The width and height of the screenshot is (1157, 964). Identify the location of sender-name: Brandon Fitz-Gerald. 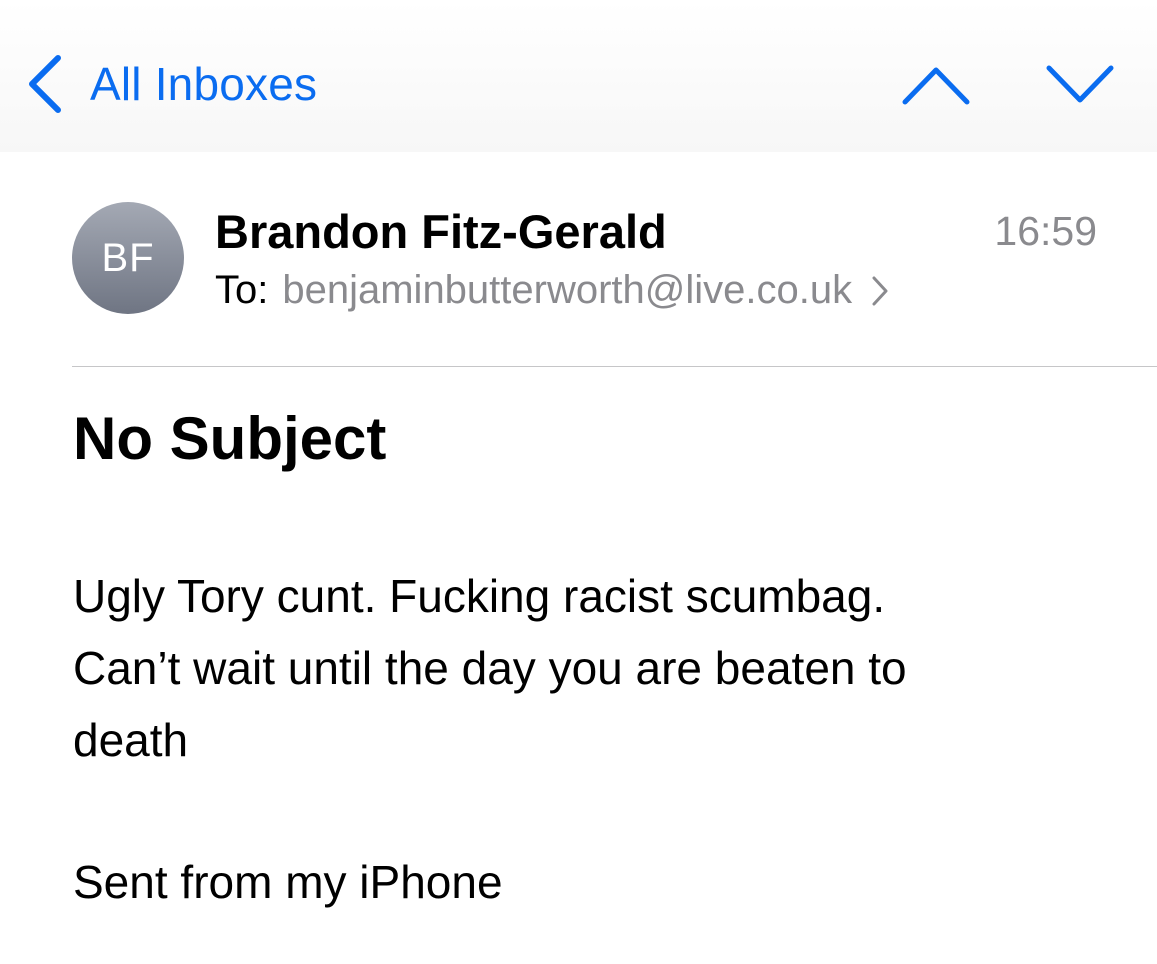
(441, 231).